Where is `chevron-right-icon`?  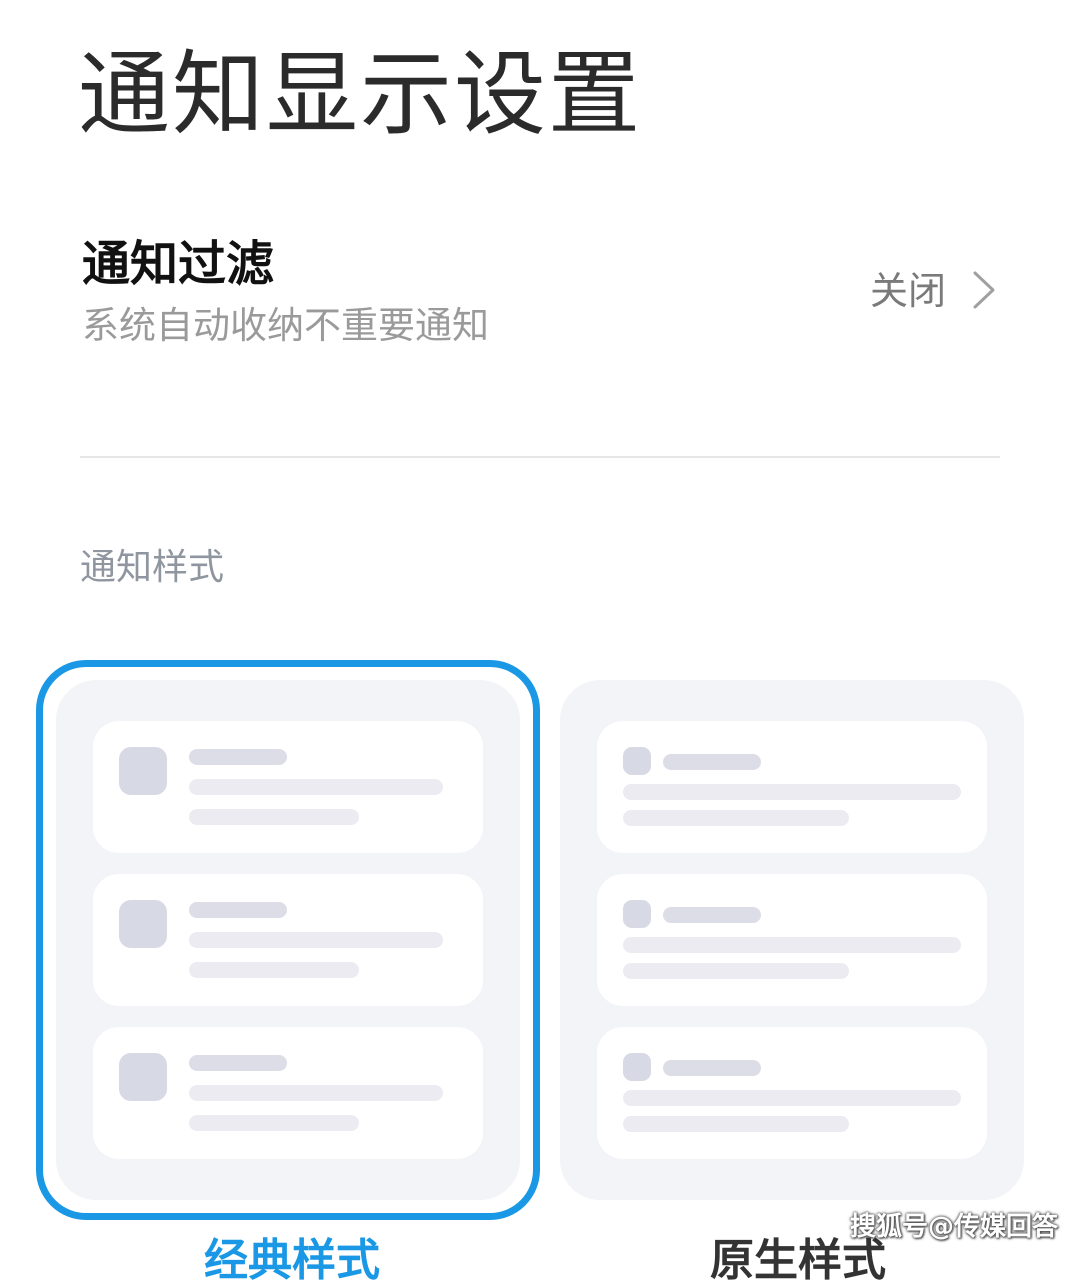
chevron-right-icon is located at coordinates (984, 290).